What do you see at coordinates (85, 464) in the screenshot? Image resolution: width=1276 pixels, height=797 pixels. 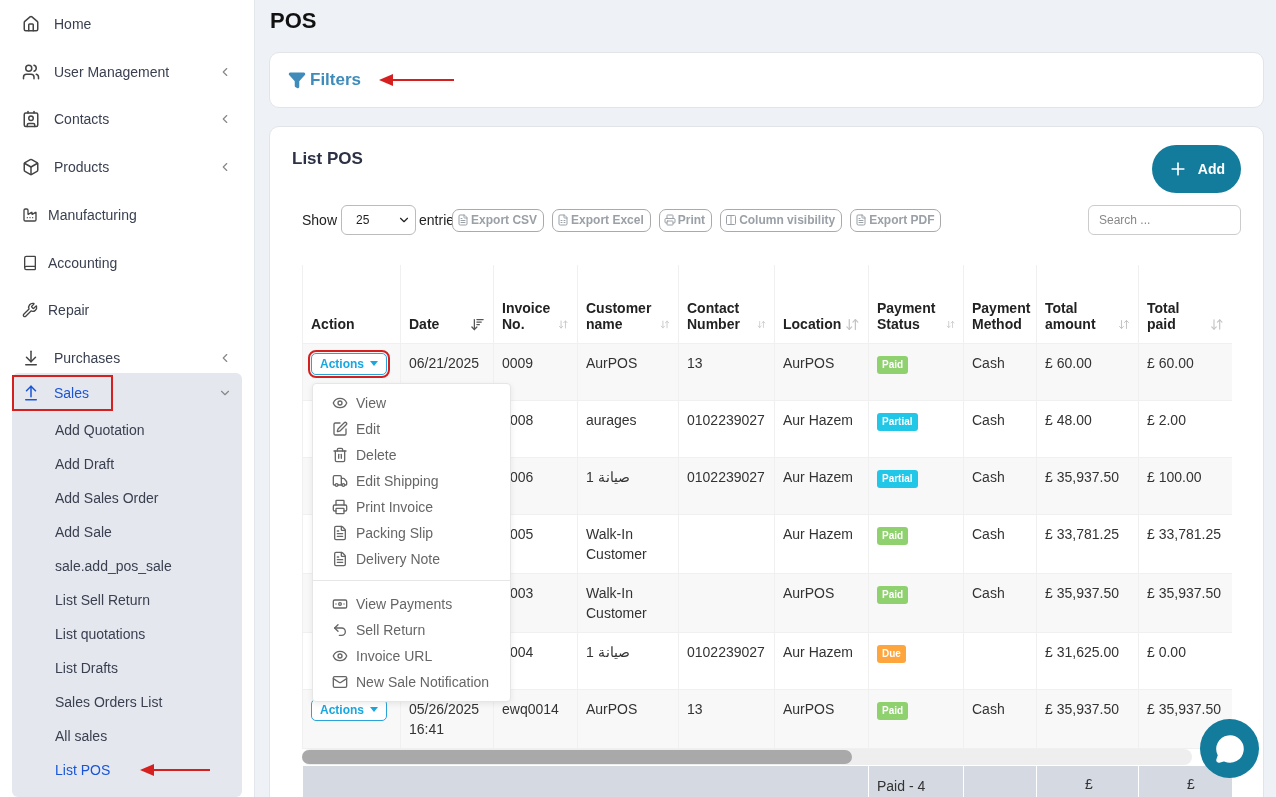 I see `sidebar-subitem: Add Draft` at bounding box center [85, 464].